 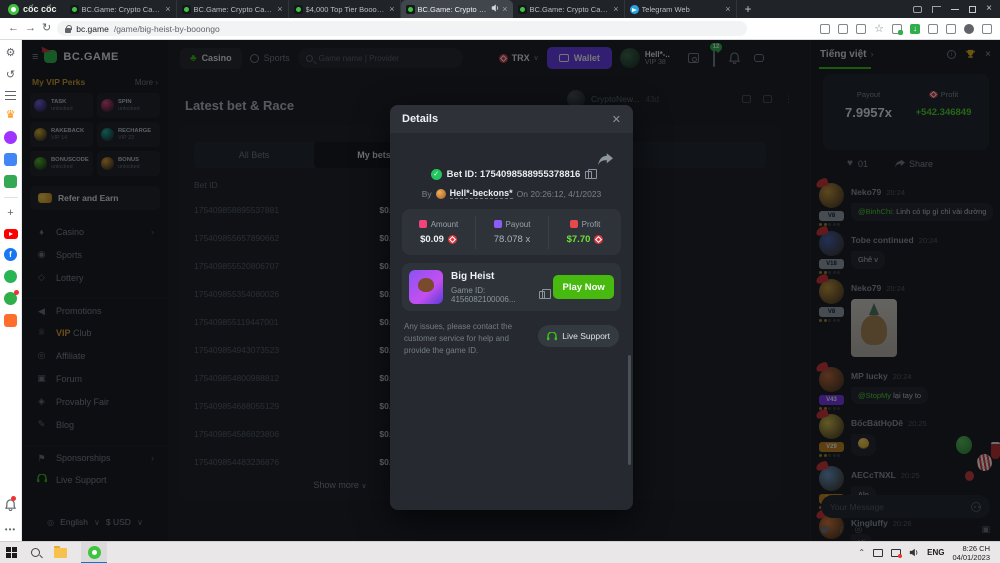 I want to click on forward-button: →, so click(x=30, y=28).